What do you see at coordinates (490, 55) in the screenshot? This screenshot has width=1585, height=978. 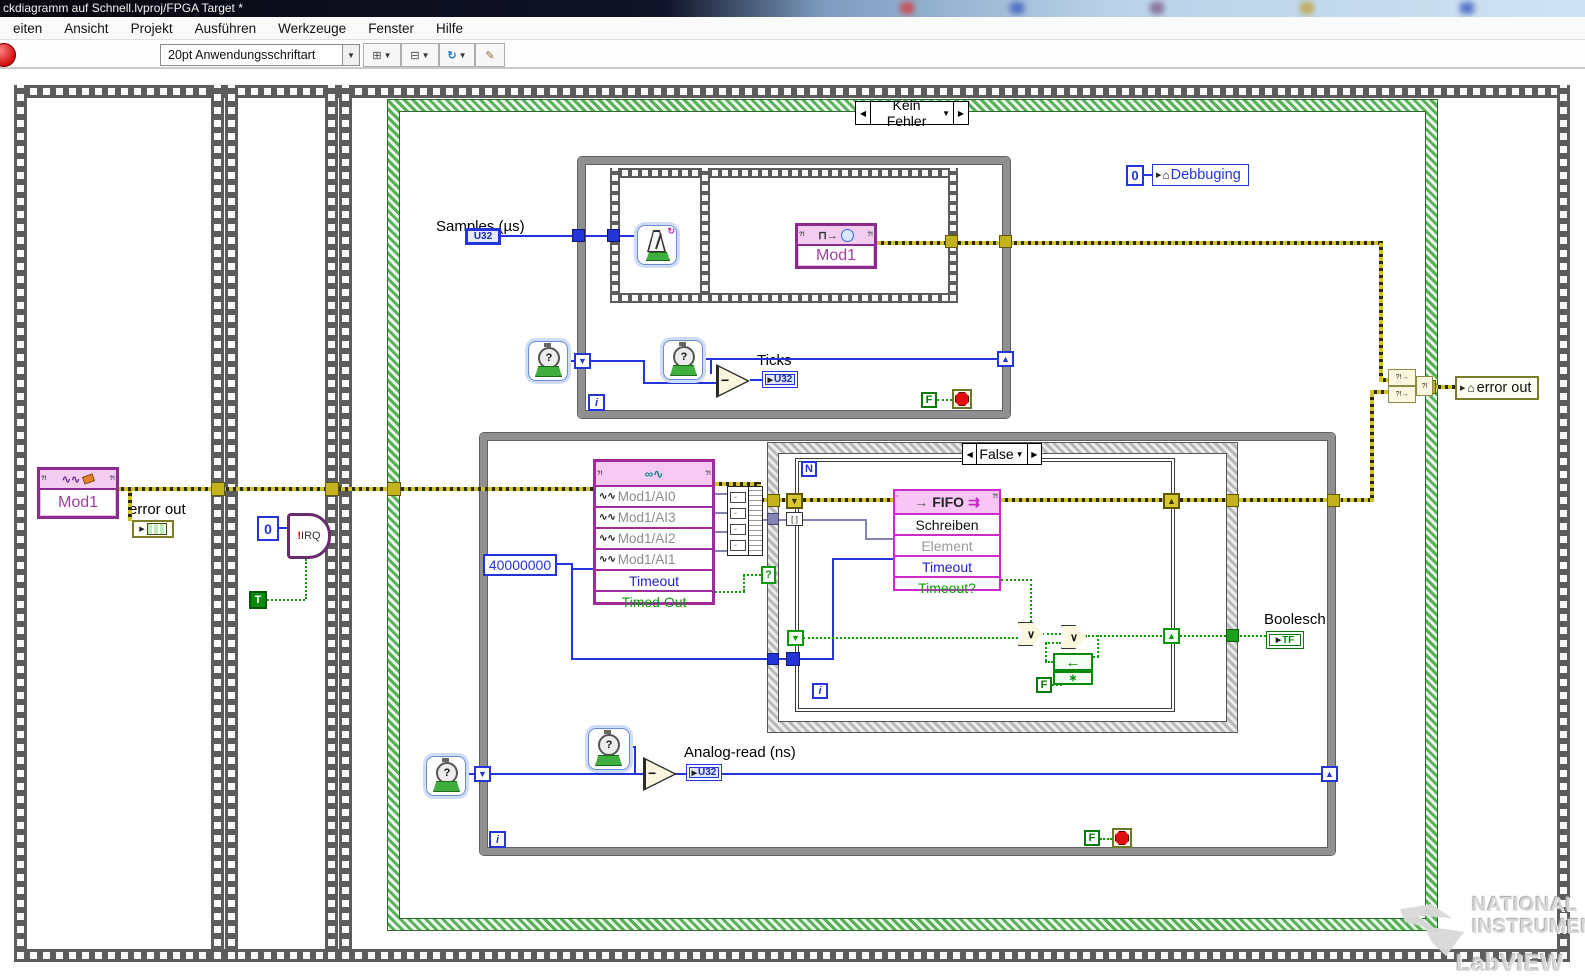 I see `cleanup-diagram-button: ✎` at bounding box center [490, 55].